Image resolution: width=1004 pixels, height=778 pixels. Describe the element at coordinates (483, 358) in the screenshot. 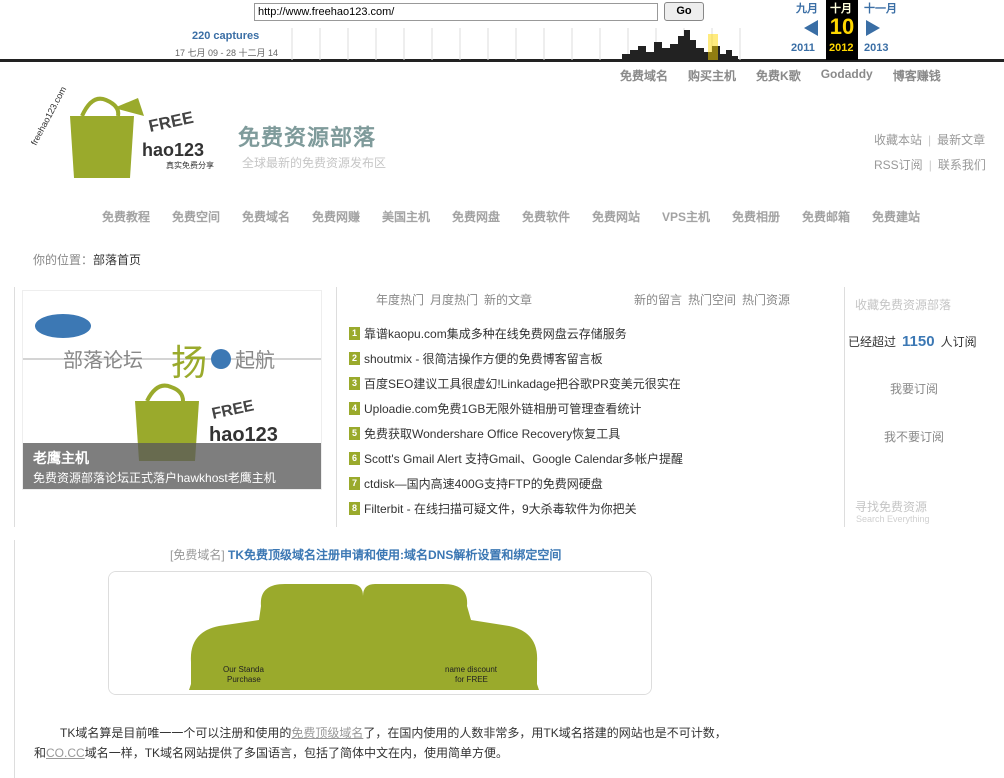

I see `news-title: shoutmix - 很简洁操作方便的免费博客留言板` at that location.